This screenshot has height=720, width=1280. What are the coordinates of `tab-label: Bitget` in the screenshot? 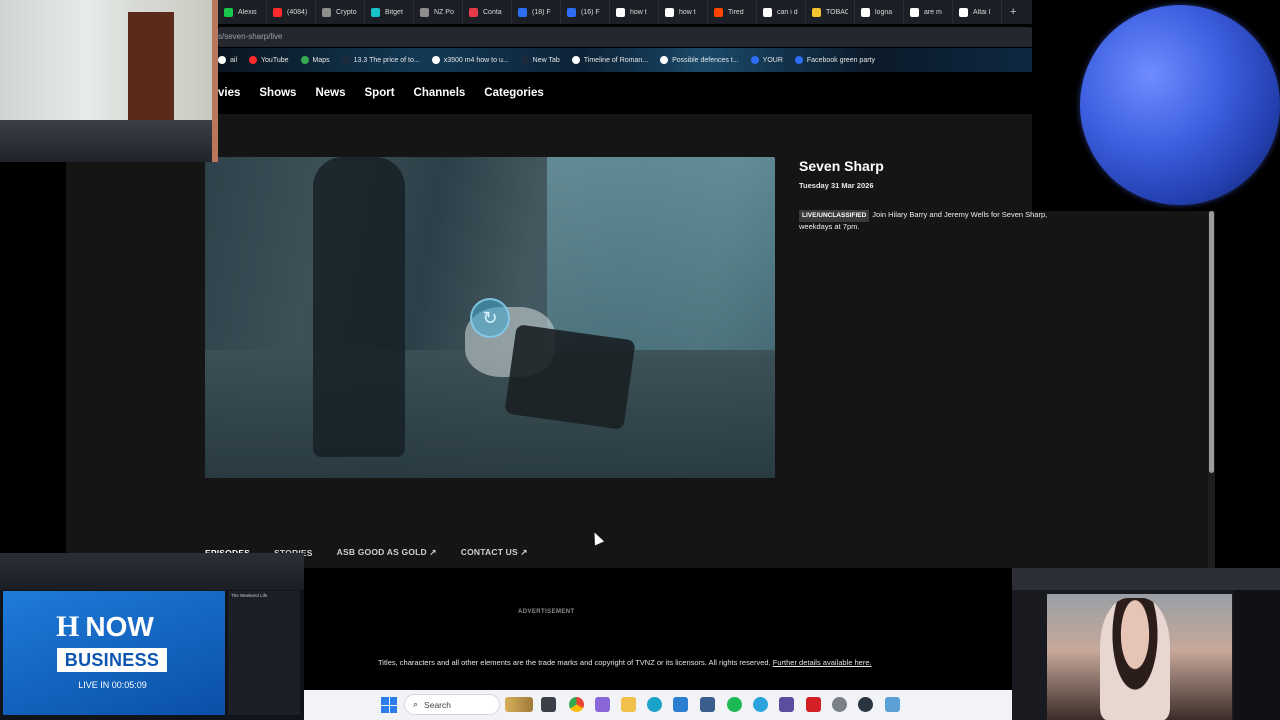 It's located at (394, 12).